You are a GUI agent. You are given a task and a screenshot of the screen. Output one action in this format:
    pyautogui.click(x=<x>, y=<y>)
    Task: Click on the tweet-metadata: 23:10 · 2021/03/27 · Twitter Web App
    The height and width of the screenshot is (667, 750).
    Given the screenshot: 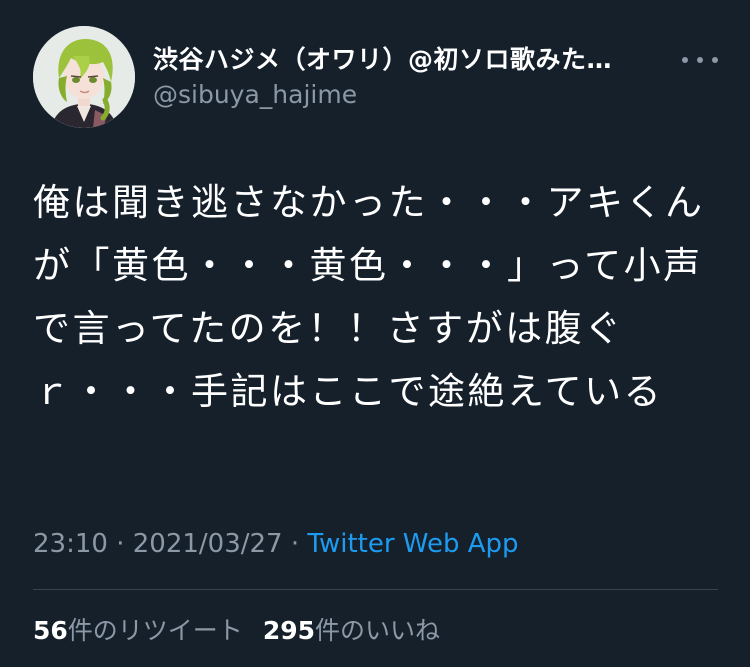 What is the action you would take?
    pyautogui.click(x=276, y=544)
    